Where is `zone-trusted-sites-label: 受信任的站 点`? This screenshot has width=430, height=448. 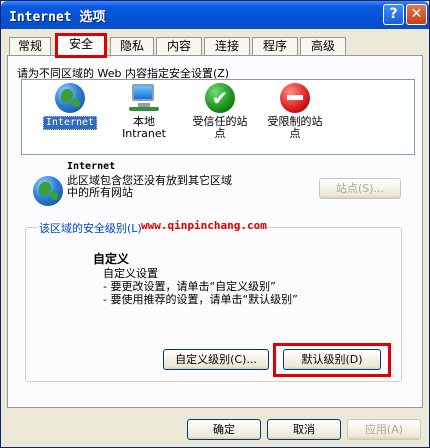 zone-trusted-sites-label: 受信任的站 点 is located at coordinates (220, 127).